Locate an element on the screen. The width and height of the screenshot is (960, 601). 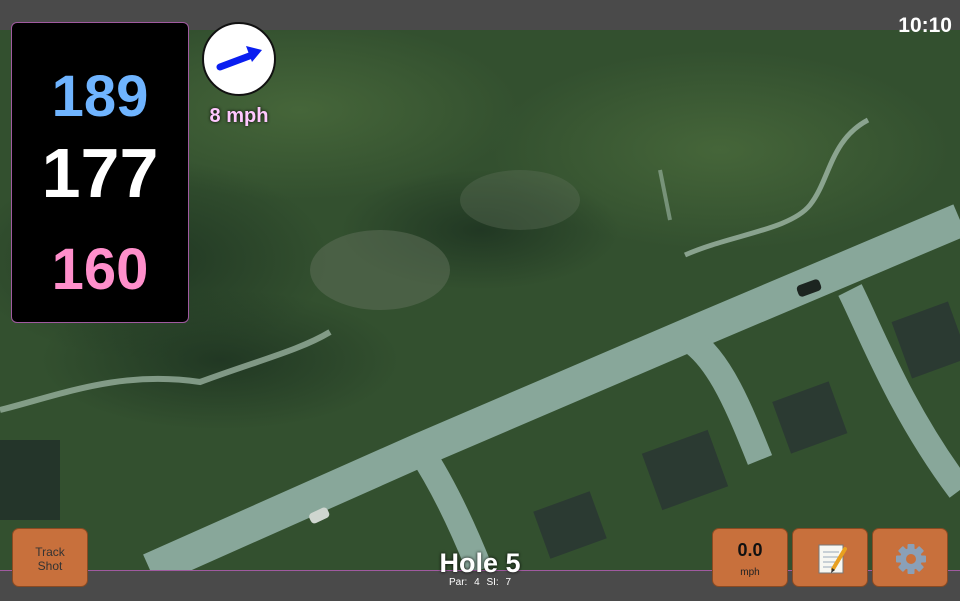
front-distance: 160 is located at coordinates (100, 269).